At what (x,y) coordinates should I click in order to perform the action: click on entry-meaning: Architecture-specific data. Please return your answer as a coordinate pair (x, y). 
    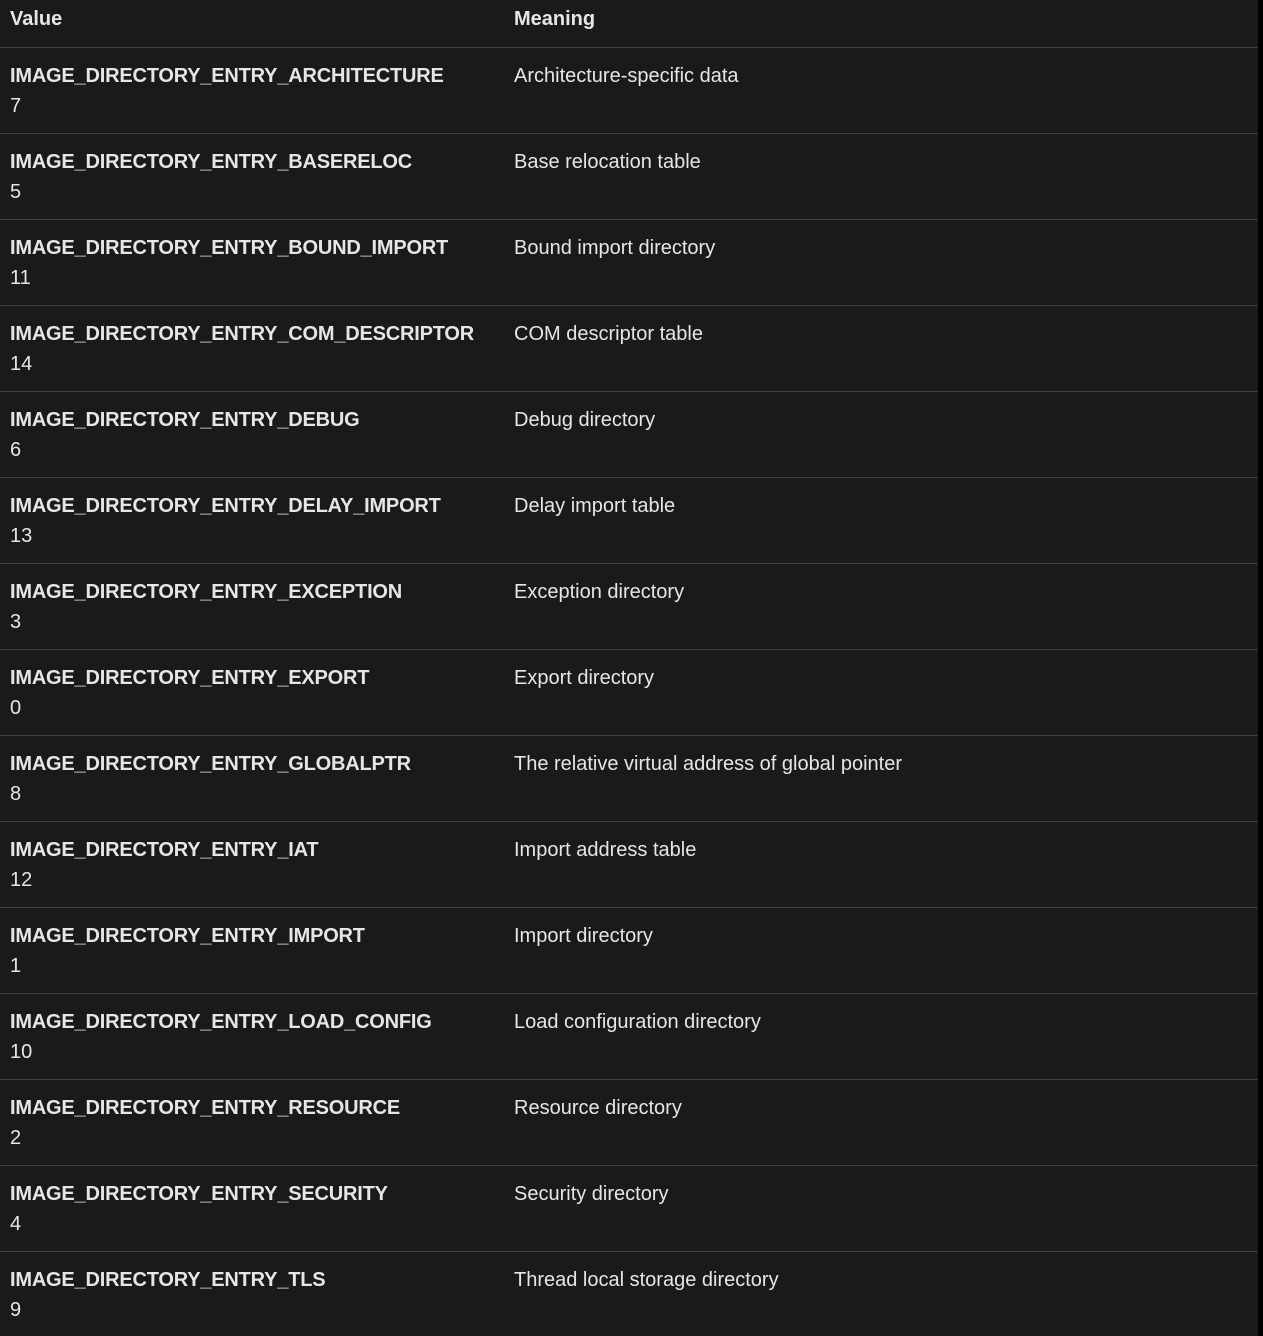
    Looking at the image, I should click on (626, 76).